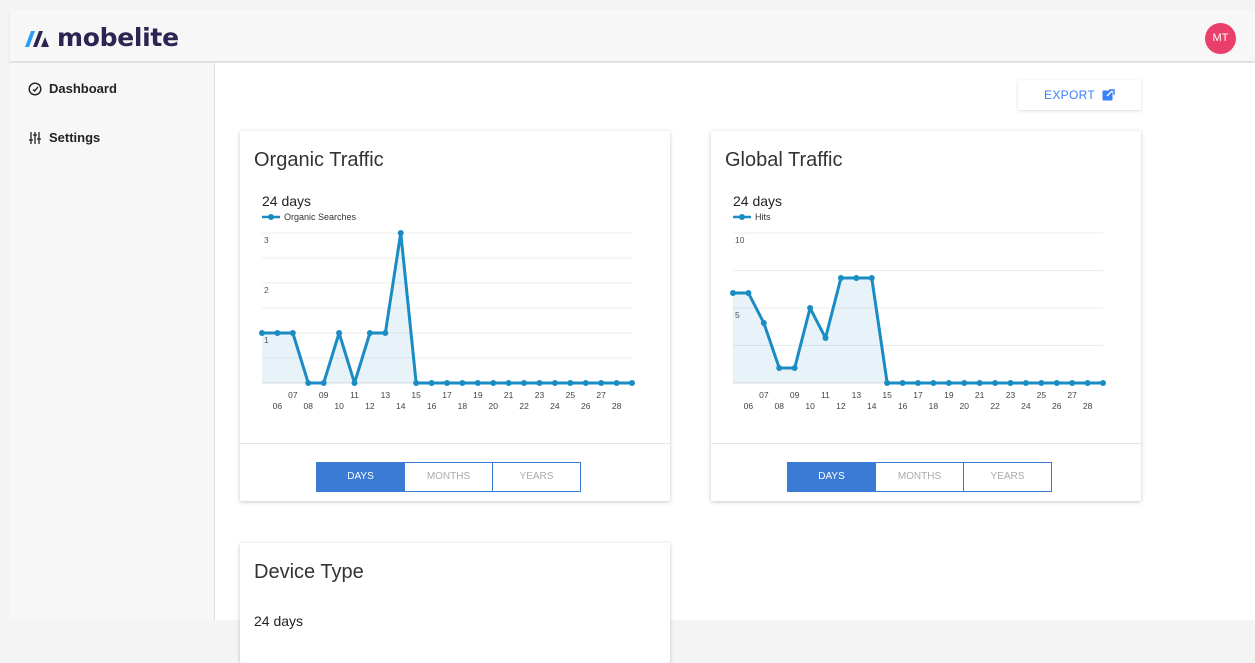  I want to click on y-tick-label: 10, so click(740, 240).